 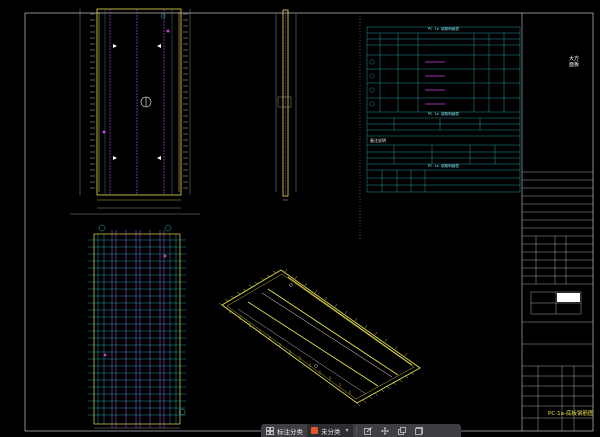 I want to click on edit-icon, so click(x=368, y=430).